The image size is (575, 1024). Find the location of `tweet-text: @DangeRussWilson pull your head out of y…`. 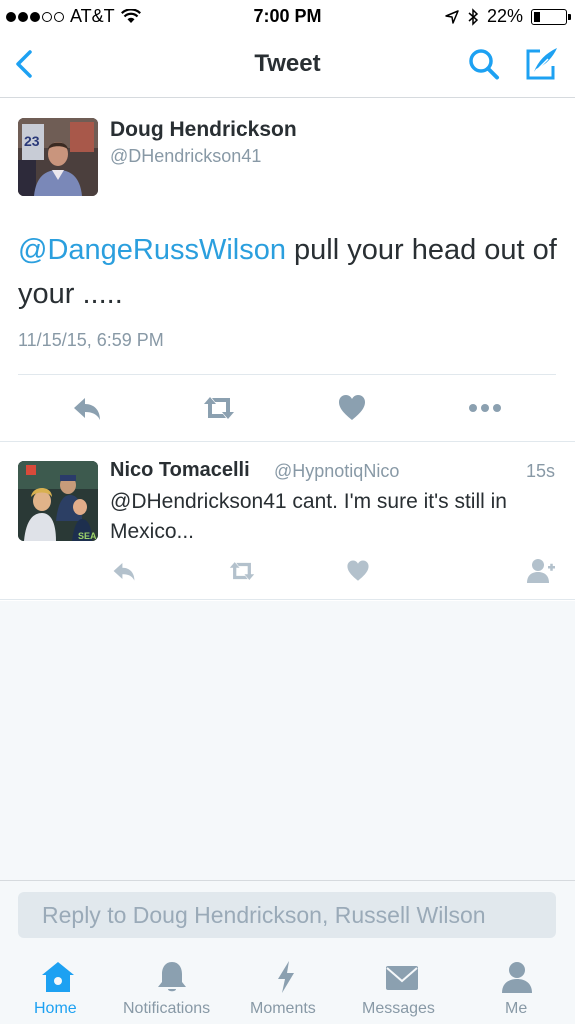

tweet-text: @DangeRussWilson pull your head out of y… is located at coordinates (290, 272).